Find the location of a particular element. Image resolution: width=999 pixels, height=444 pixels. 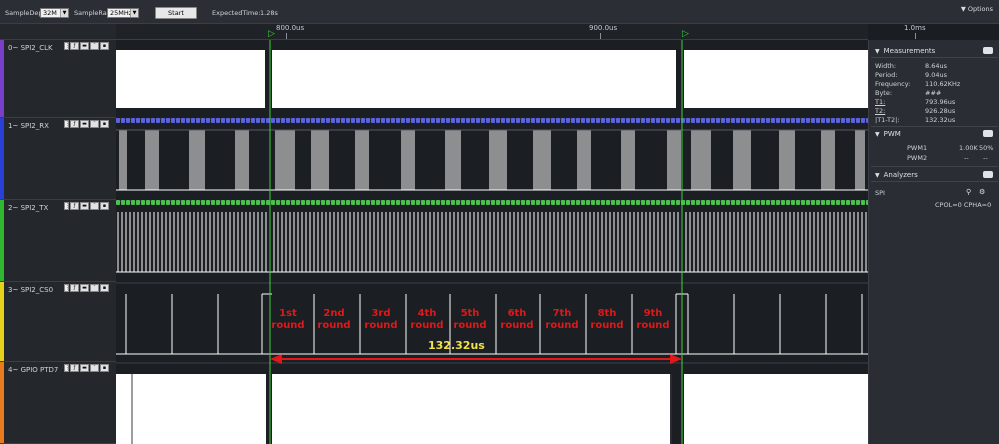

pwm-header: ▼ PWM is located at coordinates (888, 134).